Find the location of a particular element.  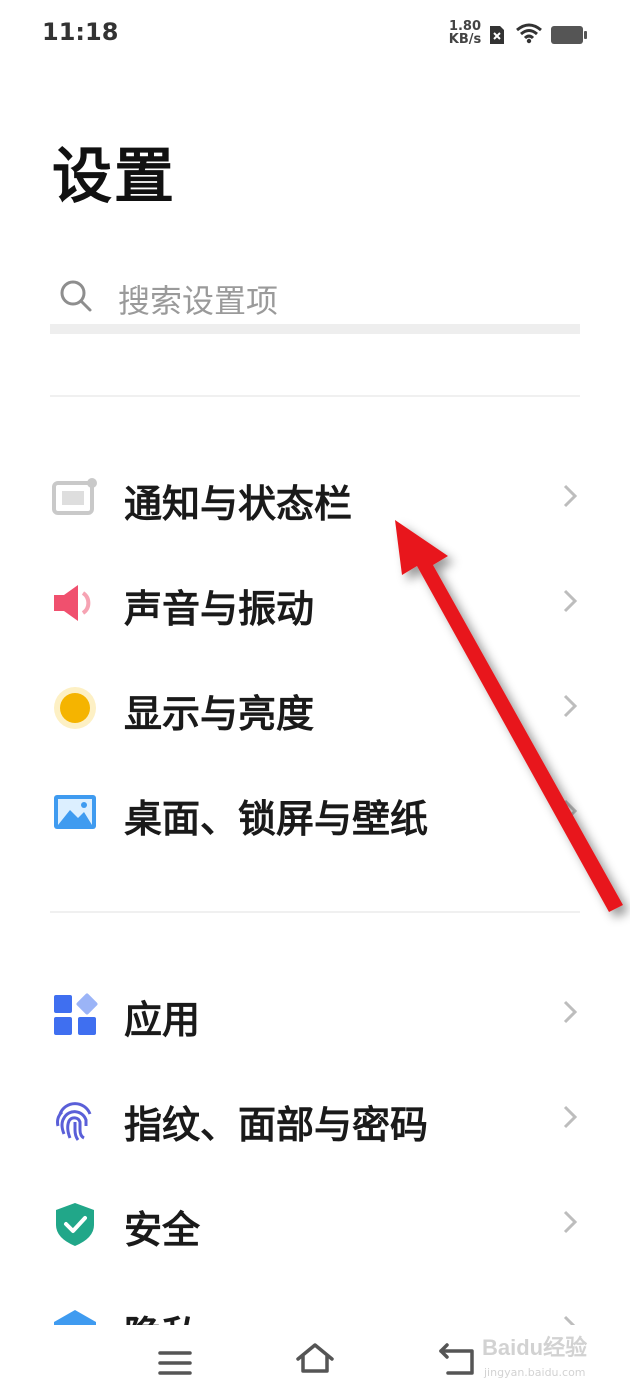

settings-item-display: 显示与亮度 is located at coordinates (315, 707).